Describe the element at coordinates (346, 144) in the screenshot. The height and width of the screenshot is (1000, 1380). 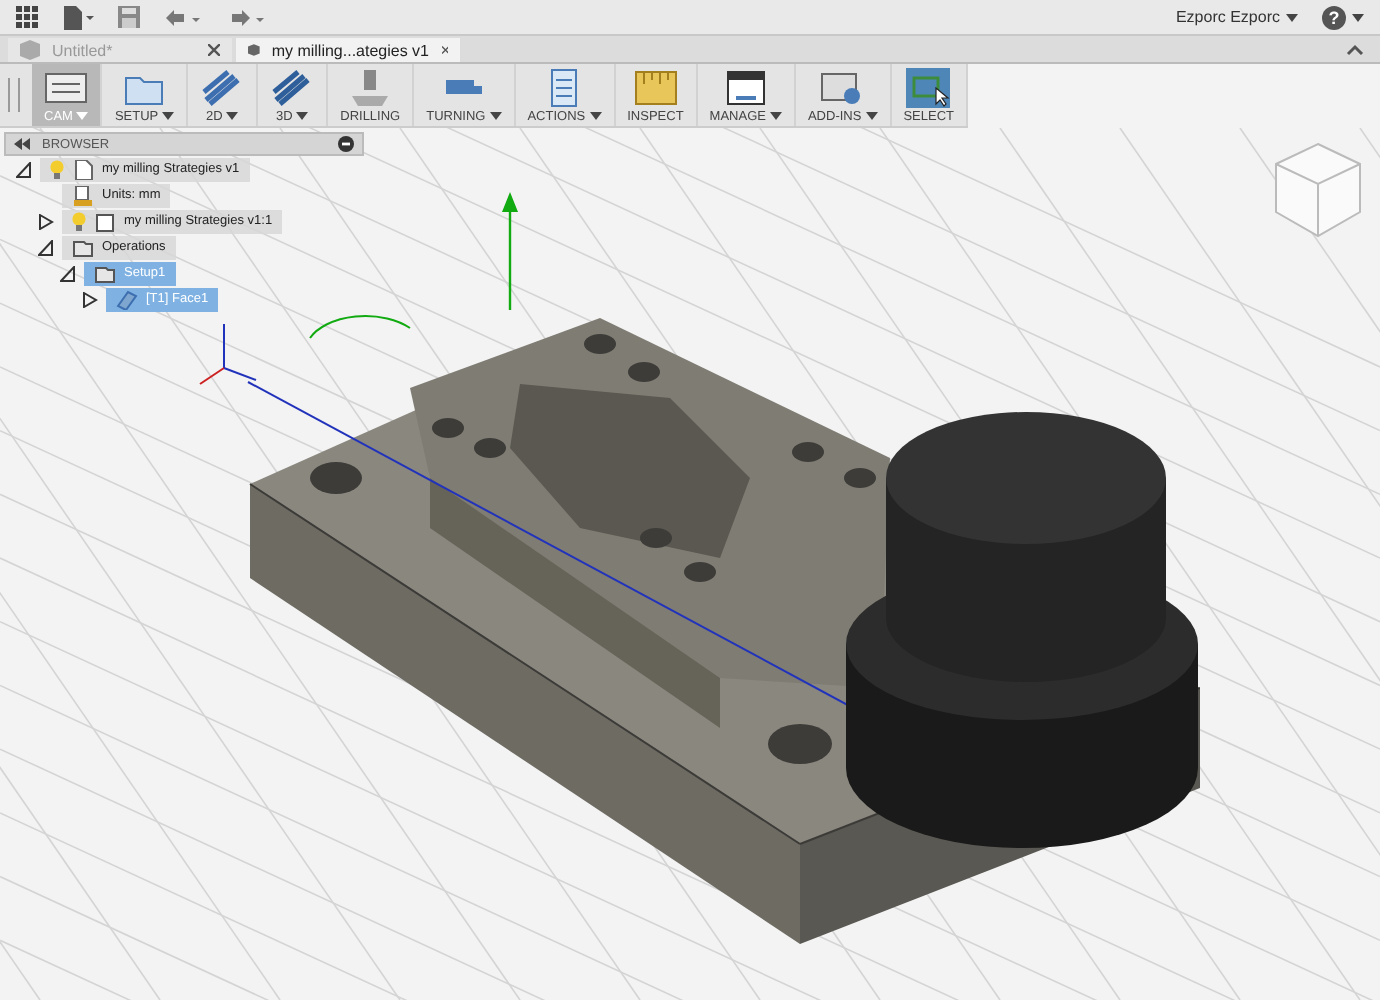
I see `minus-icon` at that location.